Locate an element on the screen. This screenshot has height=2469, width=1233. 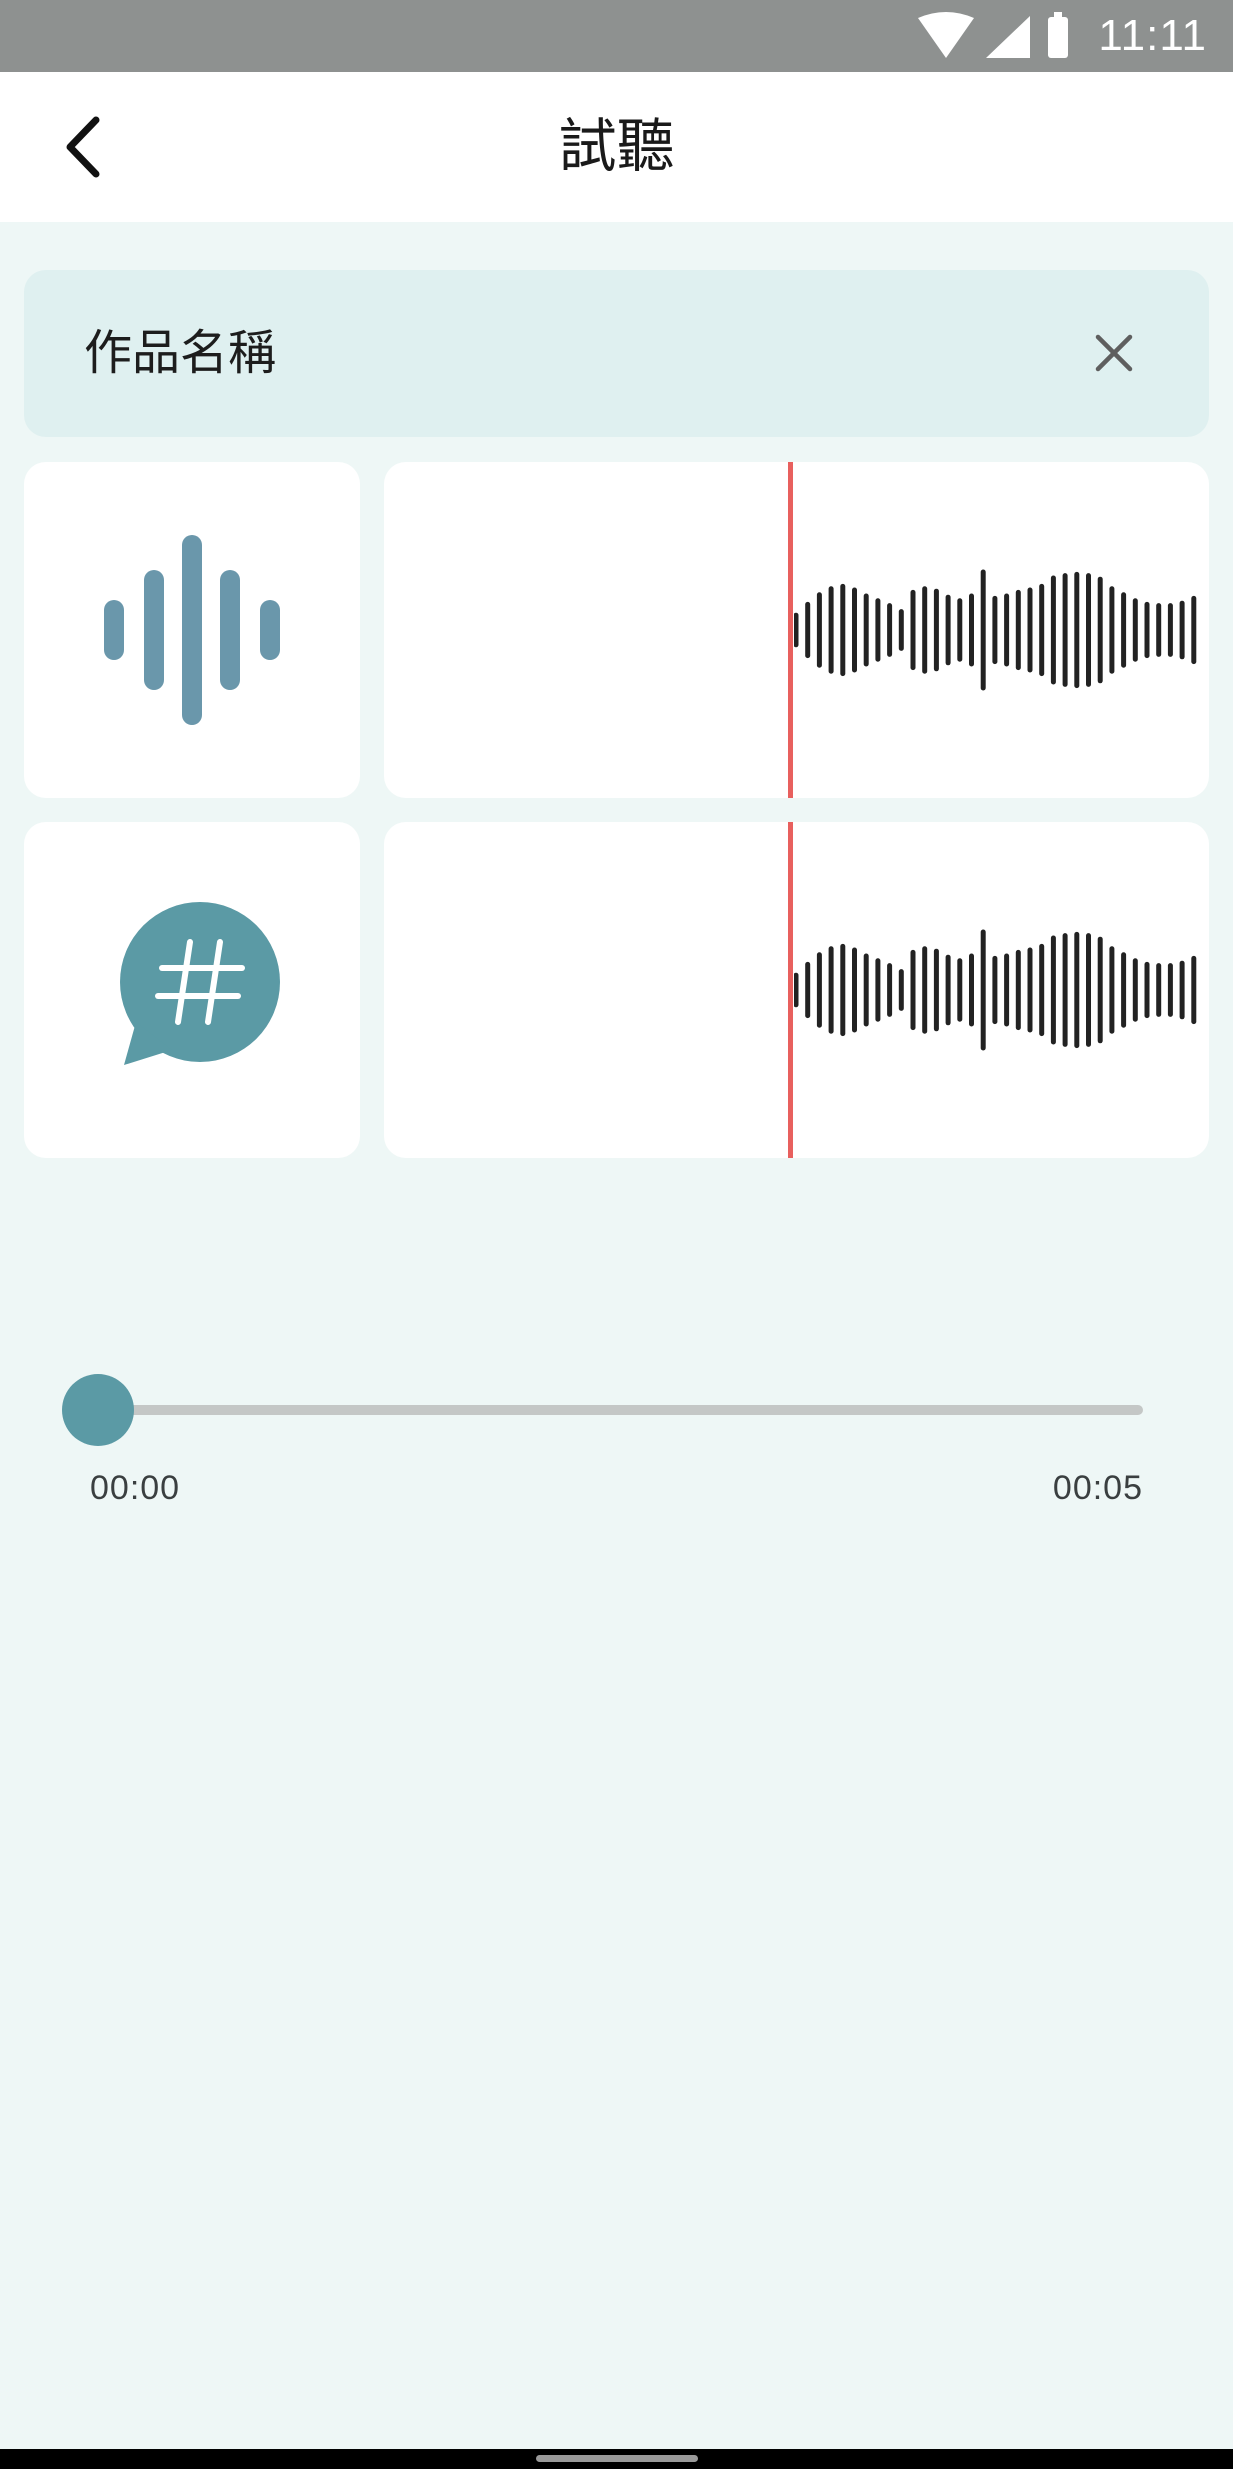
voice-track-button is located at coordinates (192, 630).